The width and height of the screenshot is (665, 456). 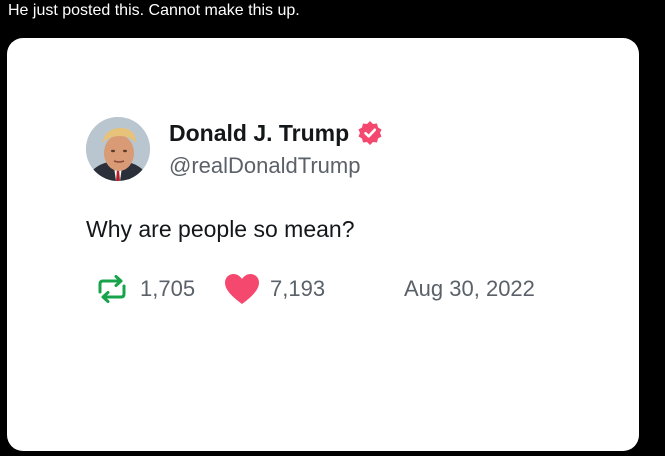 What do you see at coordinates (370, 133) in the screenshot?
I see `verified-badge-icon` at bounding box center [370, 133].